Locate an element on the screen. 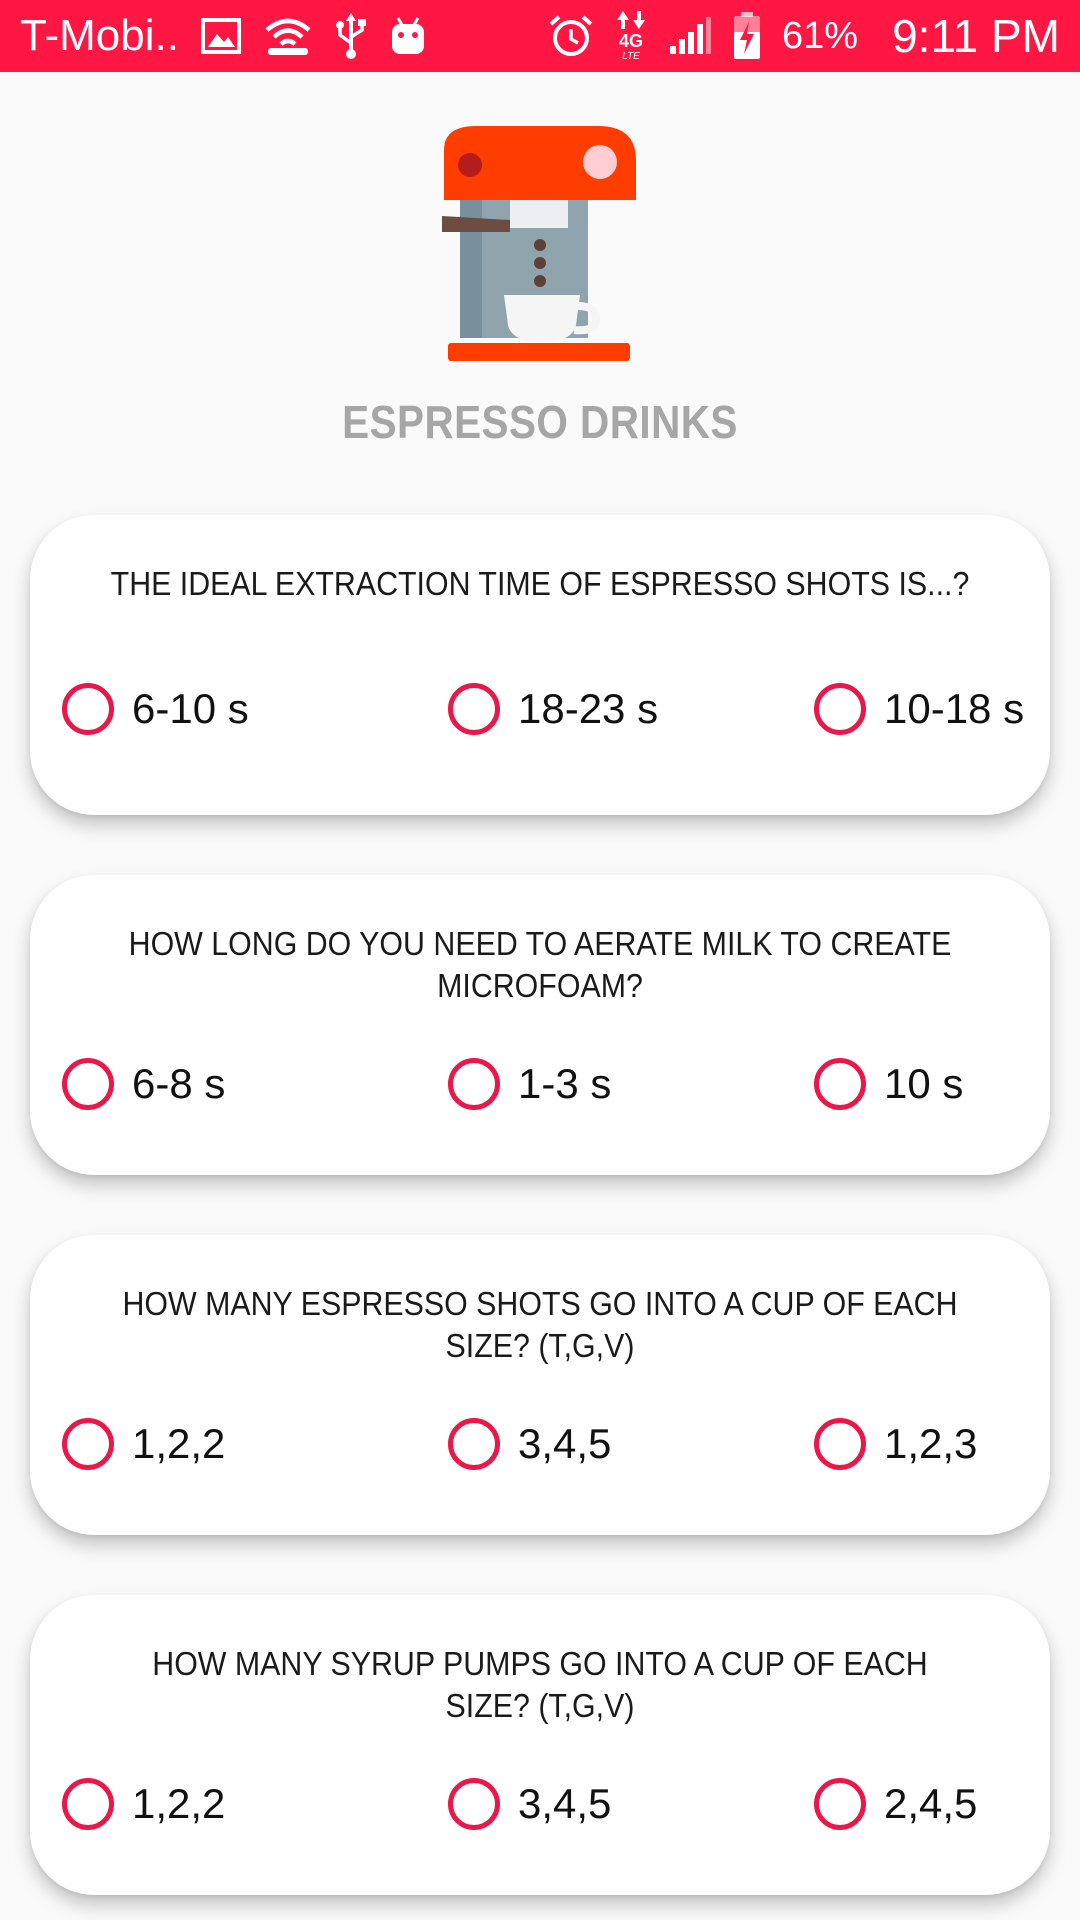 The width and height of the screenshot is (1080, 1920). data-arrows-icon: 4G LTE is located at coordinates (631, 36).